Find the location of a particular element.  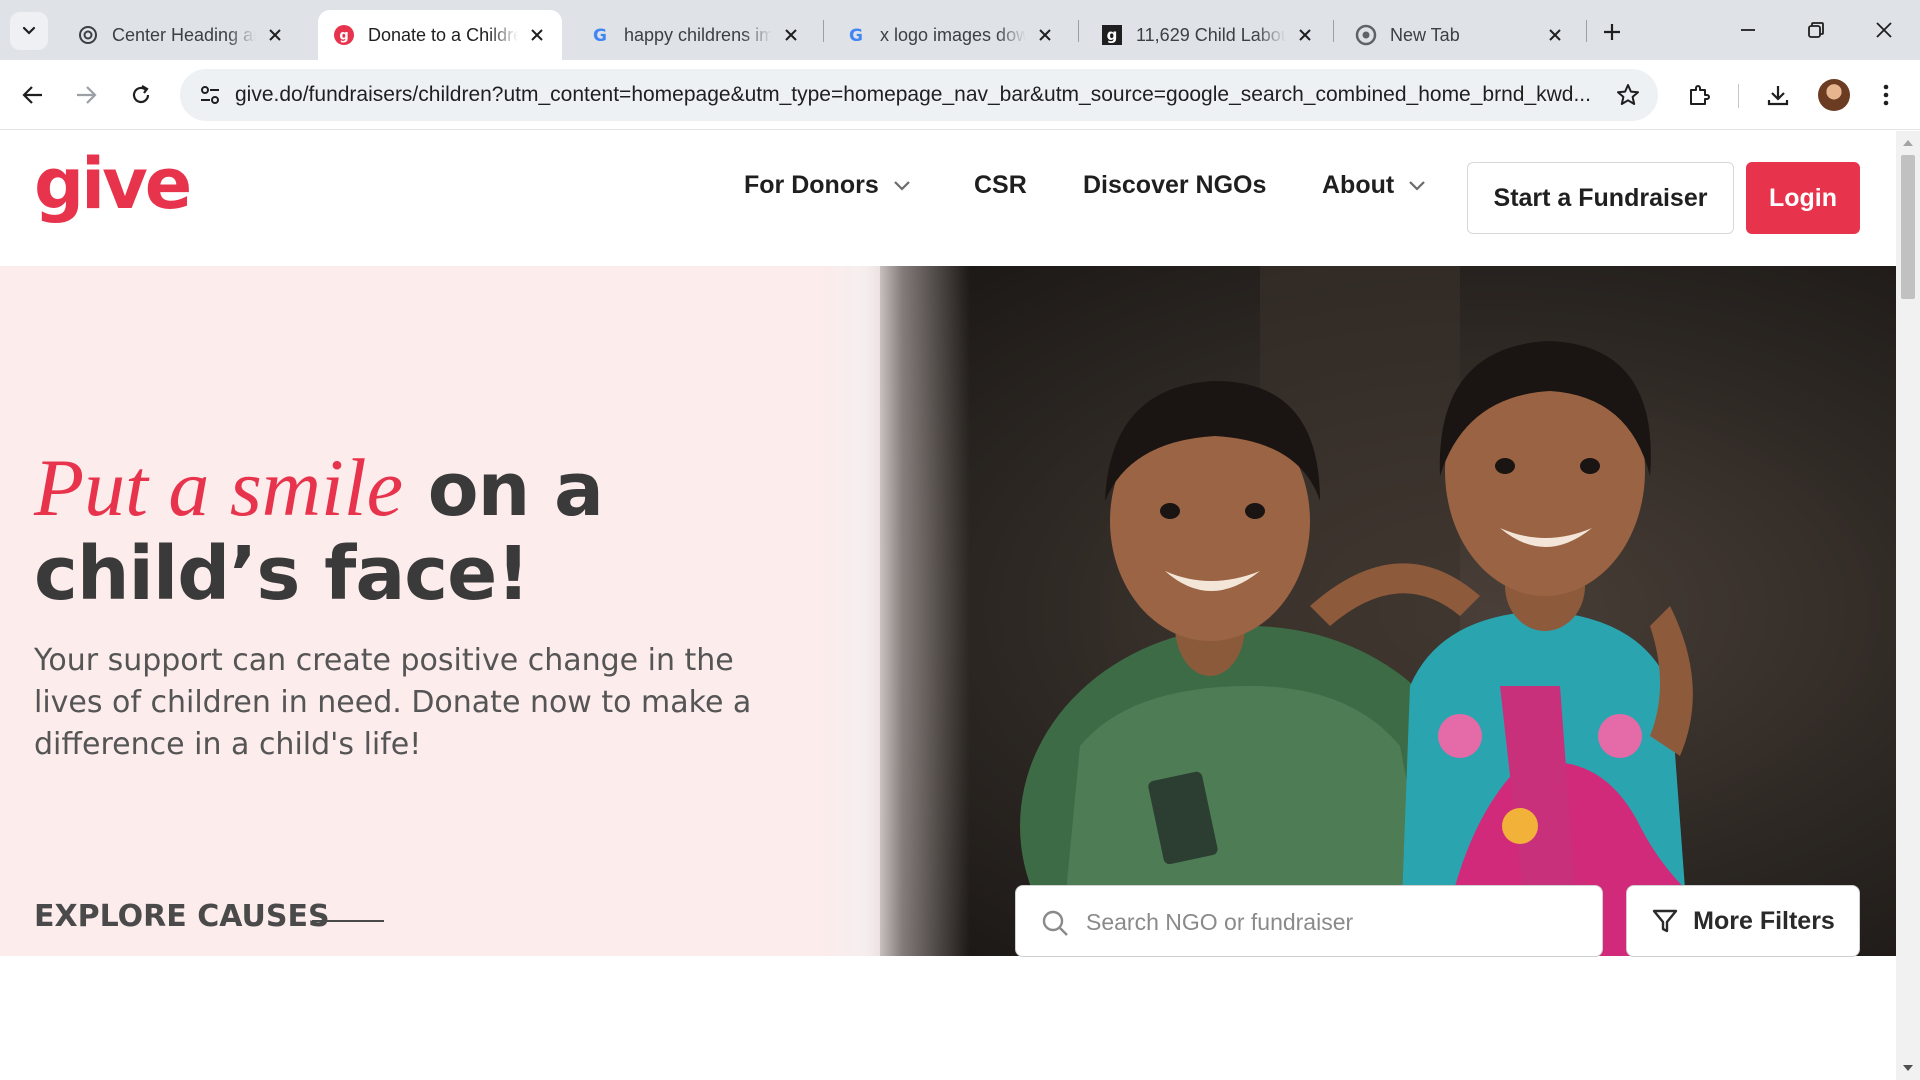

more-filters-button: More Filters is located at coordinates (1743, 921).